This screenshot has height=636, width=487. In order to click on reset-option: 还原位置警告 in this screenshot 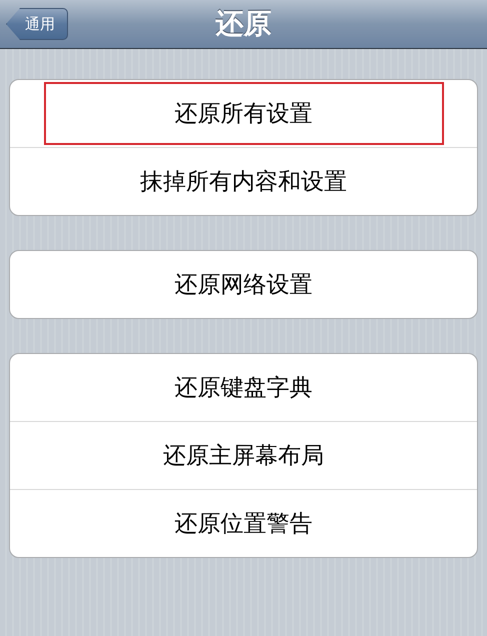, I will do `click(243, 523)`.